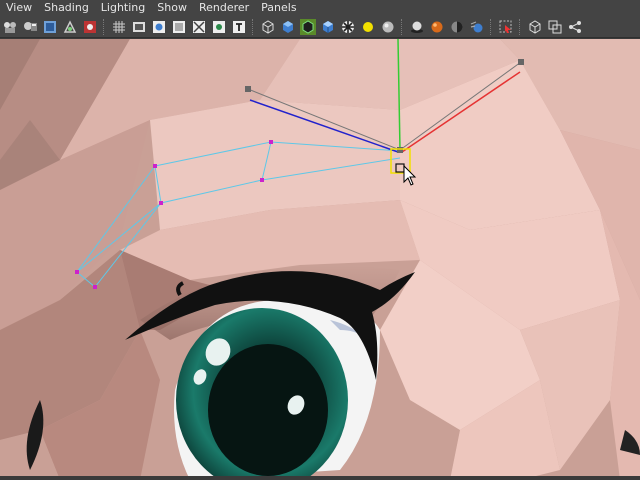 This screenshot has width=640, height=480. Describe the element at coordinates (368, 27) in the screenshot. I see `default-light-icon` at that location.